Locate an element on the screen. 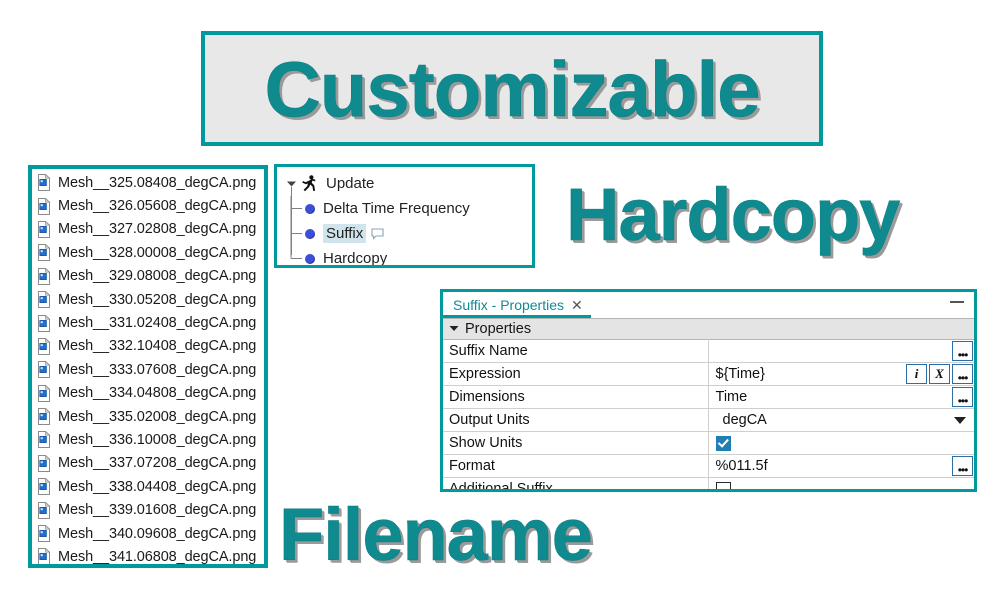 The image size is (1001, 599). list-item: Mesh__329.08008_degCA.png is located at coordinates (150, 276).